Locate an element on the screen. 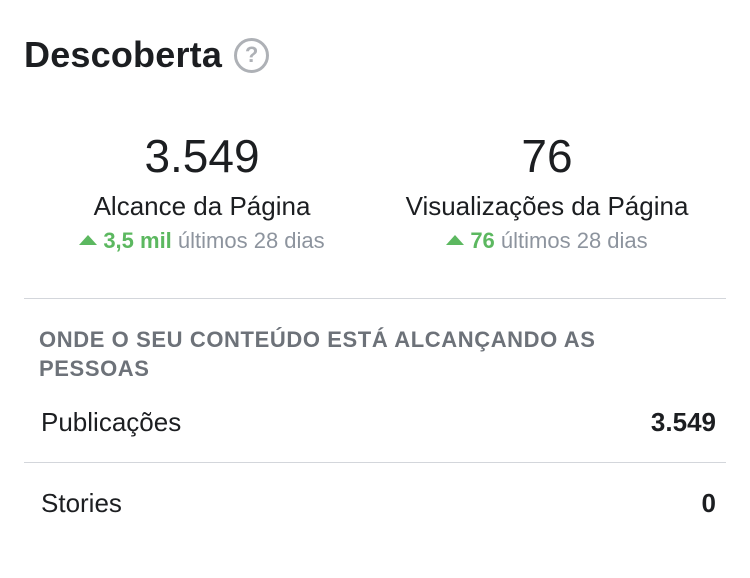  row-label: Publicações is located at coordinates (111, 421).